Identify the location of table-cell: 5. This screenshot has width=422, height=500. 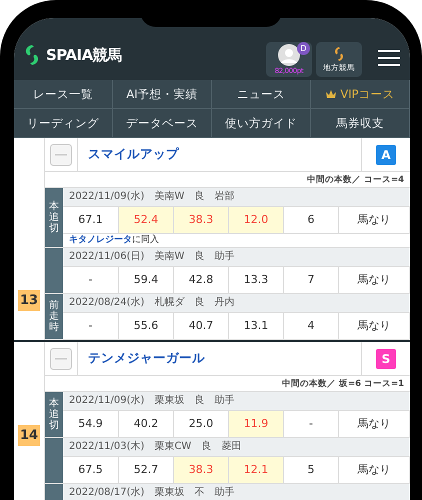
(311, 469).